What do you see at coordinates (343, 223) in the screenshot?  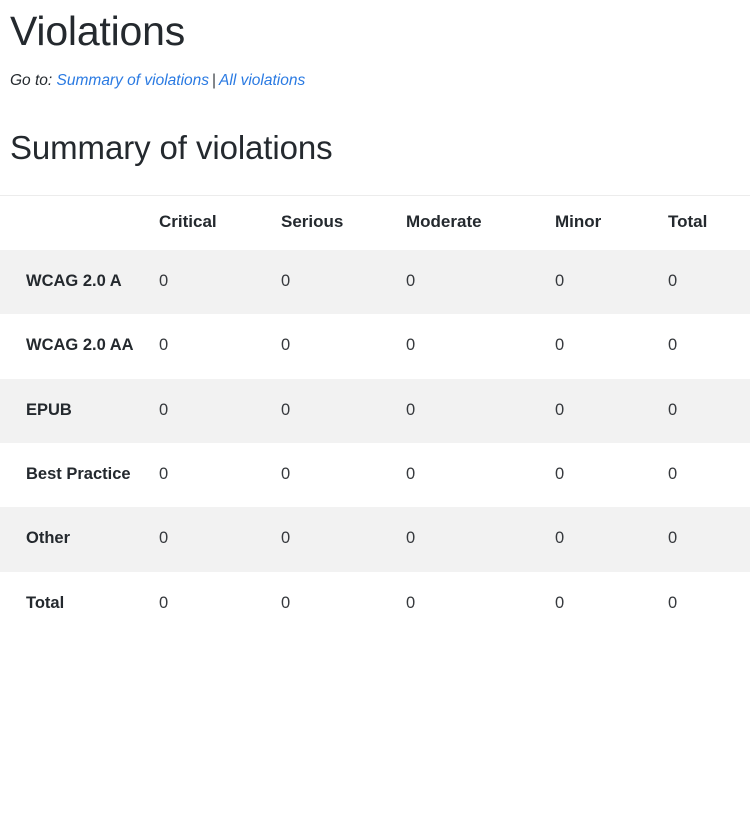 I see `column-header-serious: Serious` at bounding box center [343, 223].